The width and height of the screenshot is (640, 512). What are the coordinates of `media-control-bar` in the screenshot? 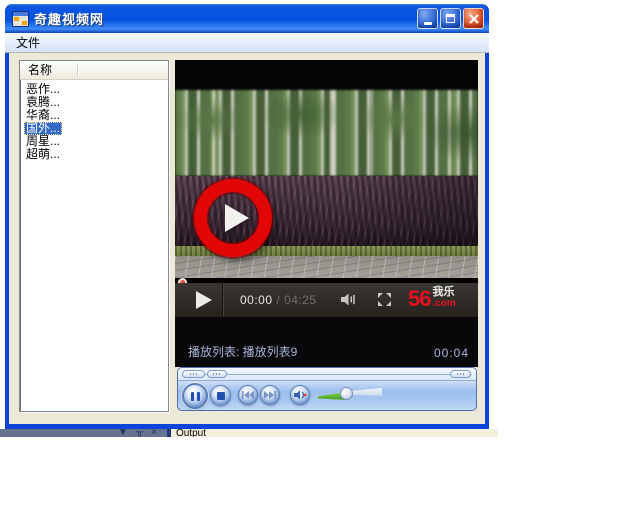 It's located at (327, 389).